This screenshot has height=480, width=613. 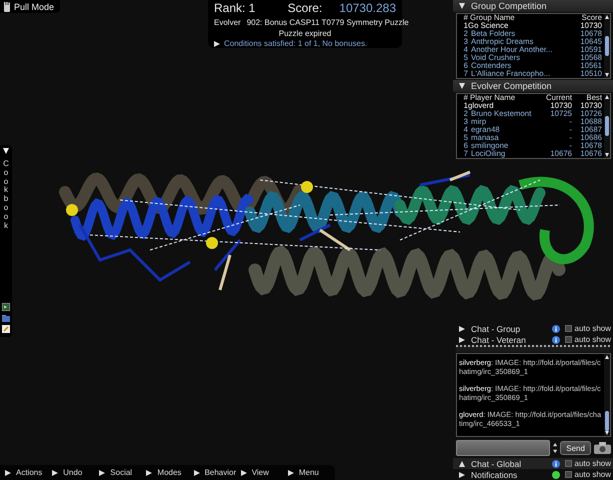 What do you see at coordinates (555, 448) in the screenshot?
I see `spinner-icon` at bounding box center [555, 448].